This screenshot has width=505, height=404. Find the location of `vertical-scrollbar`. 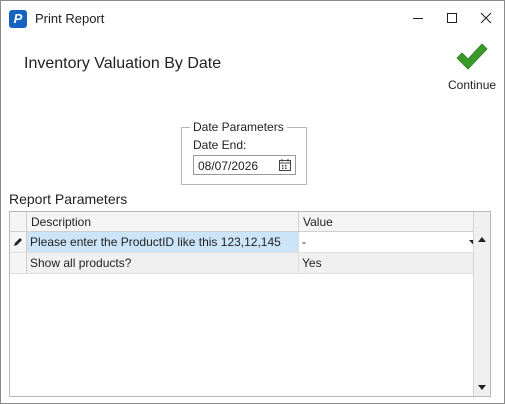

vertical-scrollbar is located at coordinates (481, 304).